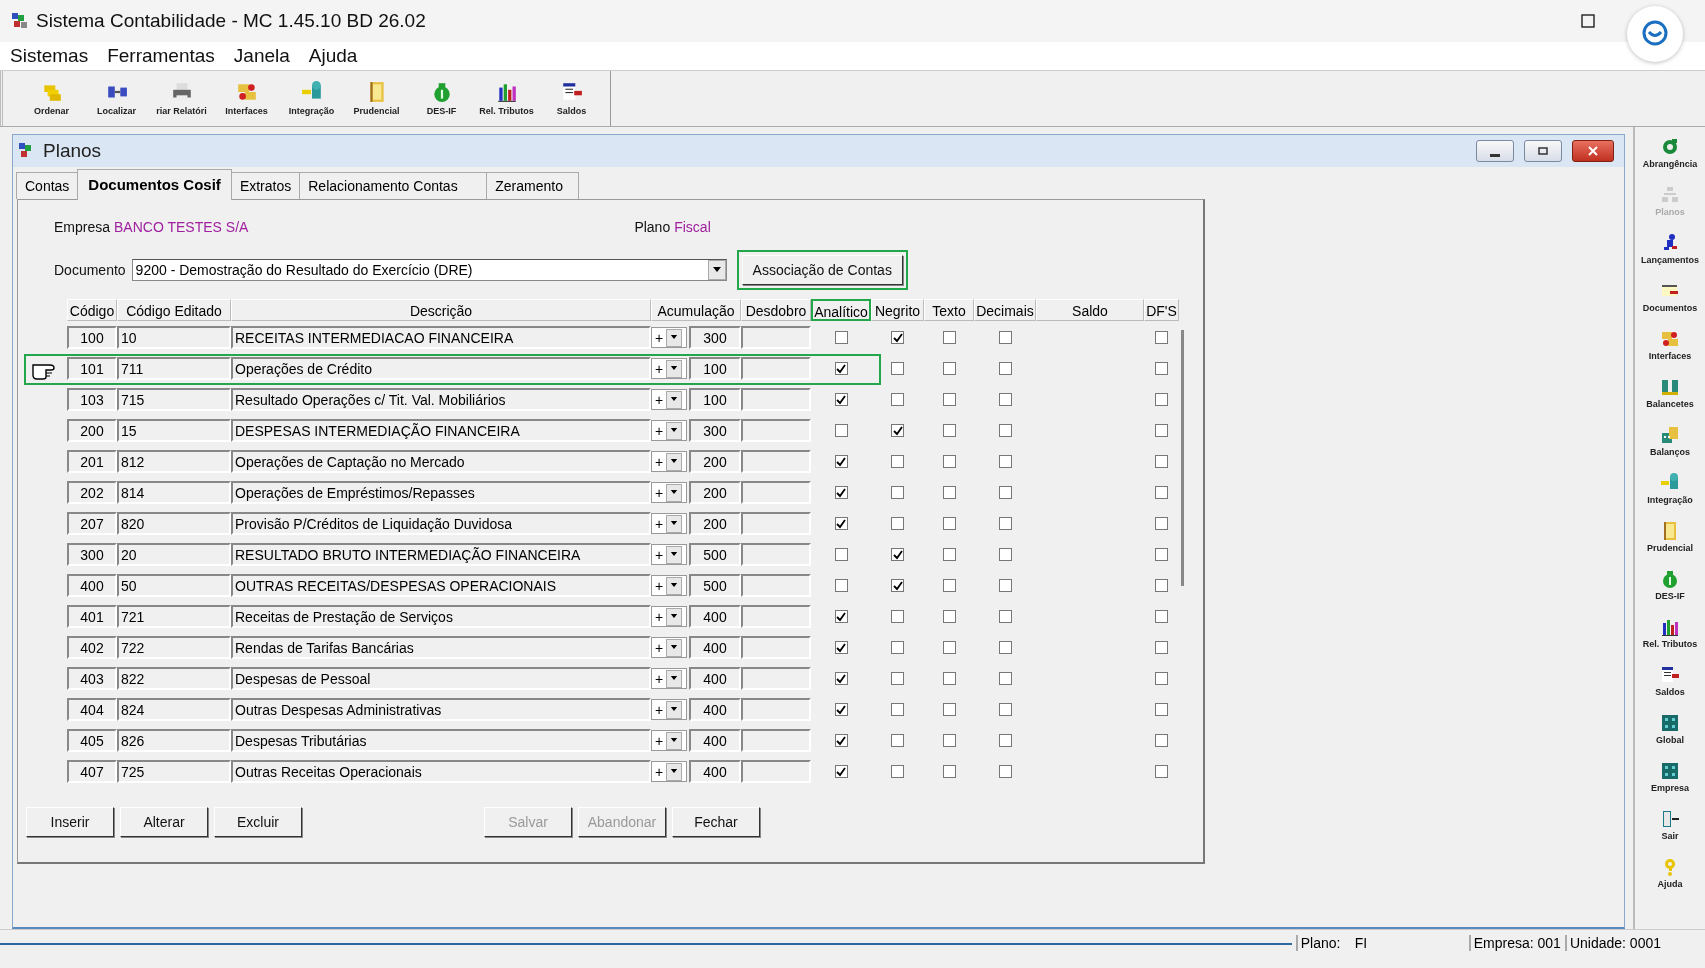 The image size is (1705, 968). I want to click on toolbar-button: riar Relatóri, so click(181, 98).